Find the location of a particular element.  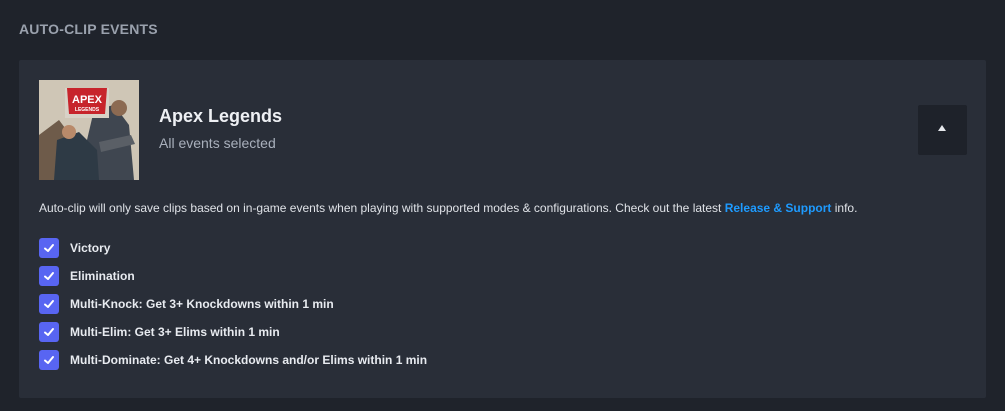

logo-subtext: LEGENDS is located at coordinates (87, 110).